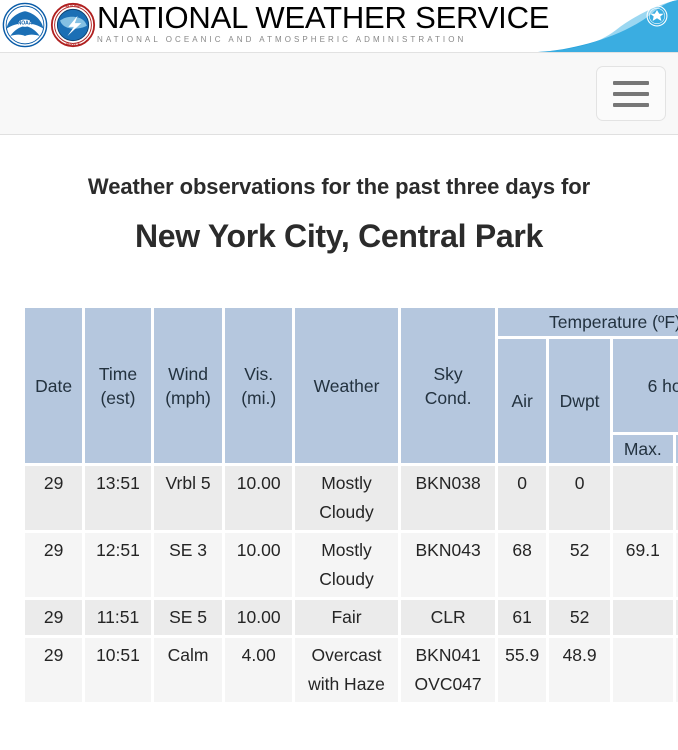  Describe the element at coordinates (448, 617) in the screenshot. I see `cell-sky-cond: CLR` at that location.